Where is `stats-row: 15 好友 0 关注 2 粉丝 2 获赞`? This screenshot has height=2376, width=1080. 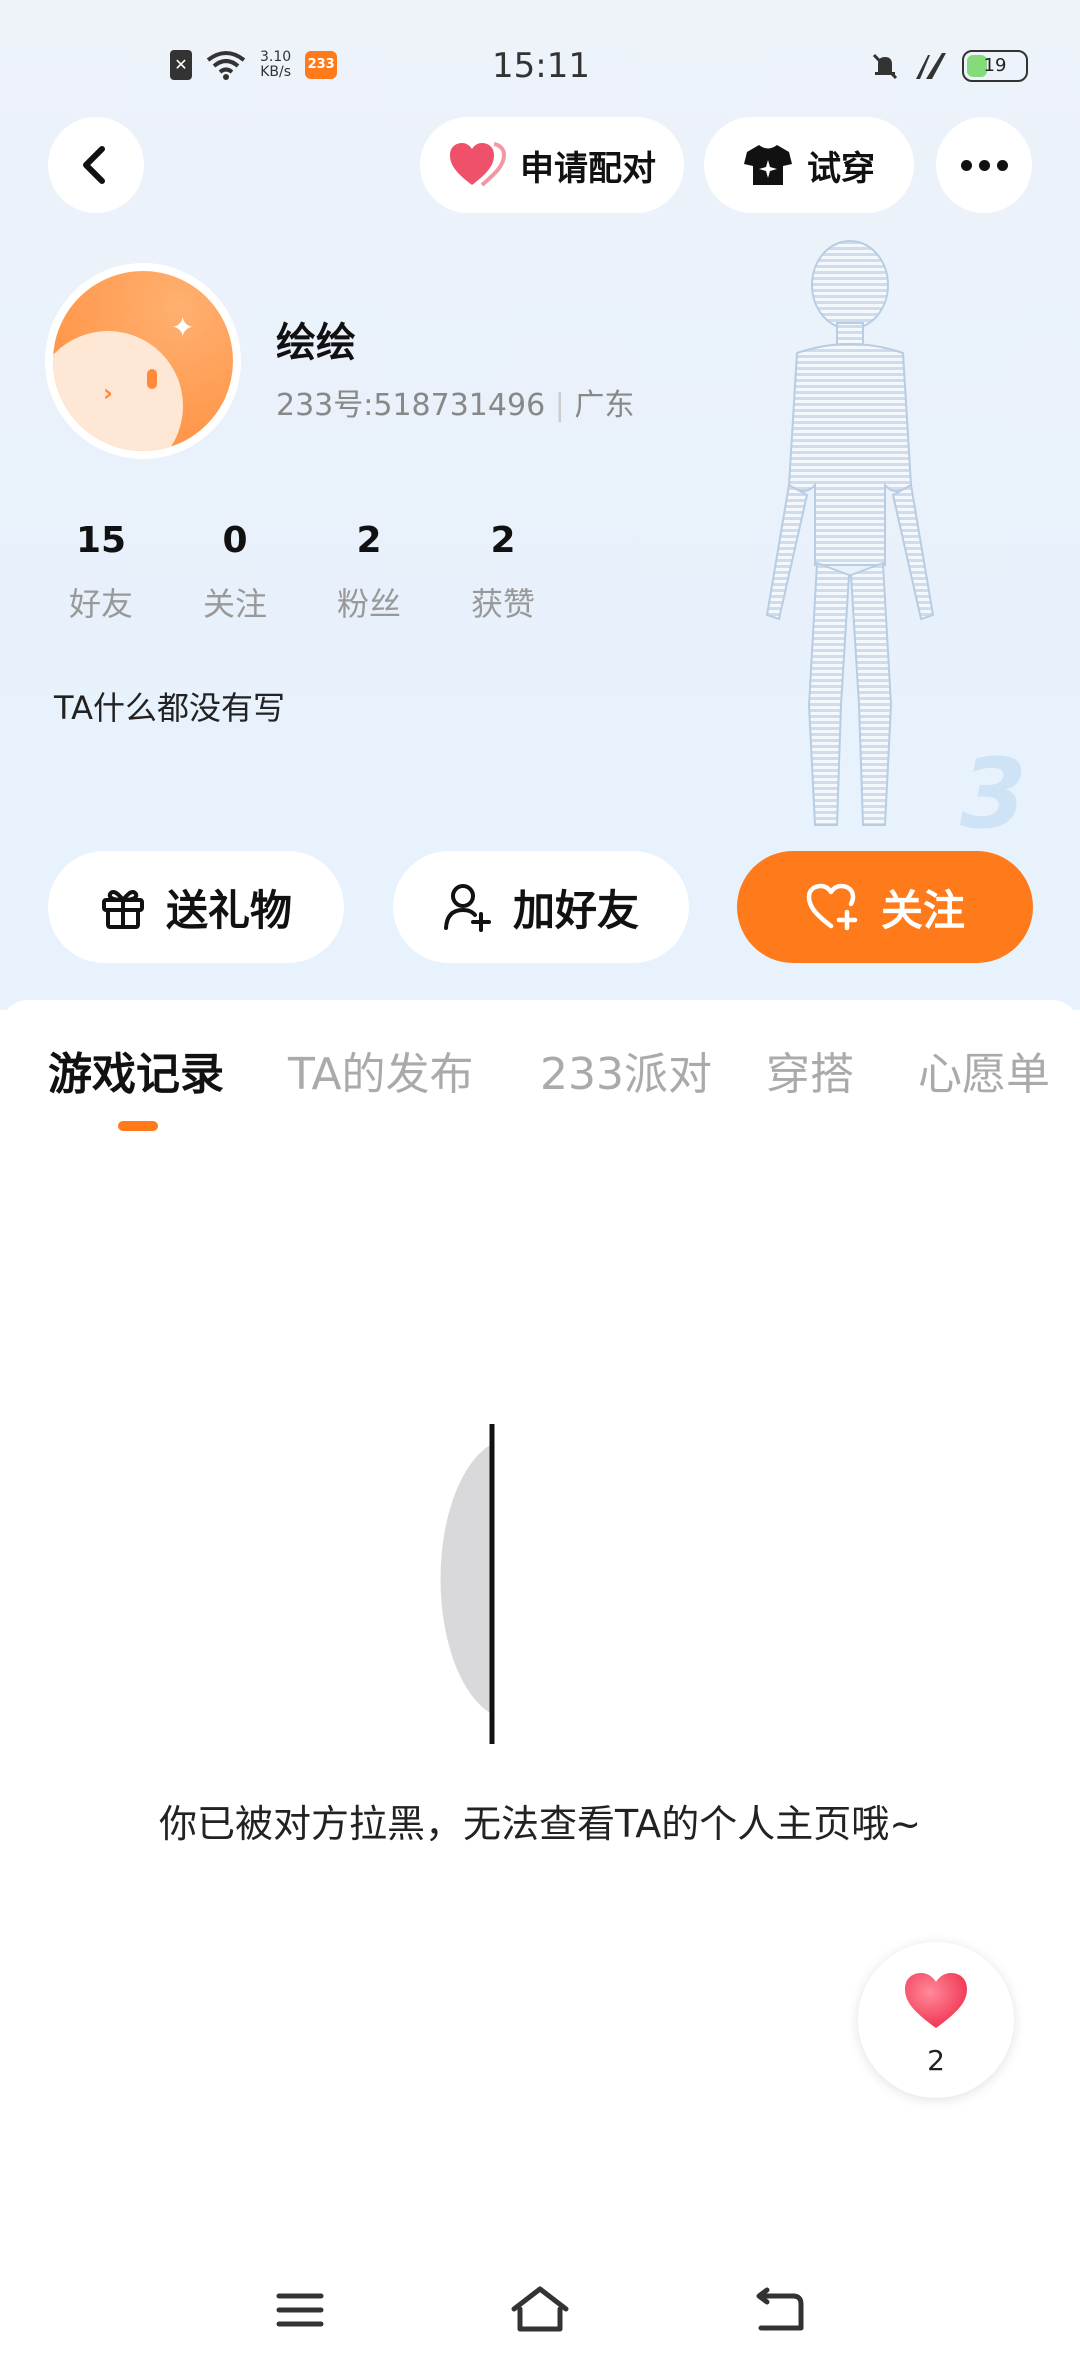 stats-row: 15 好友 0 关注 2 粉丝 2 获赞 is located at coordinates (302, 572).